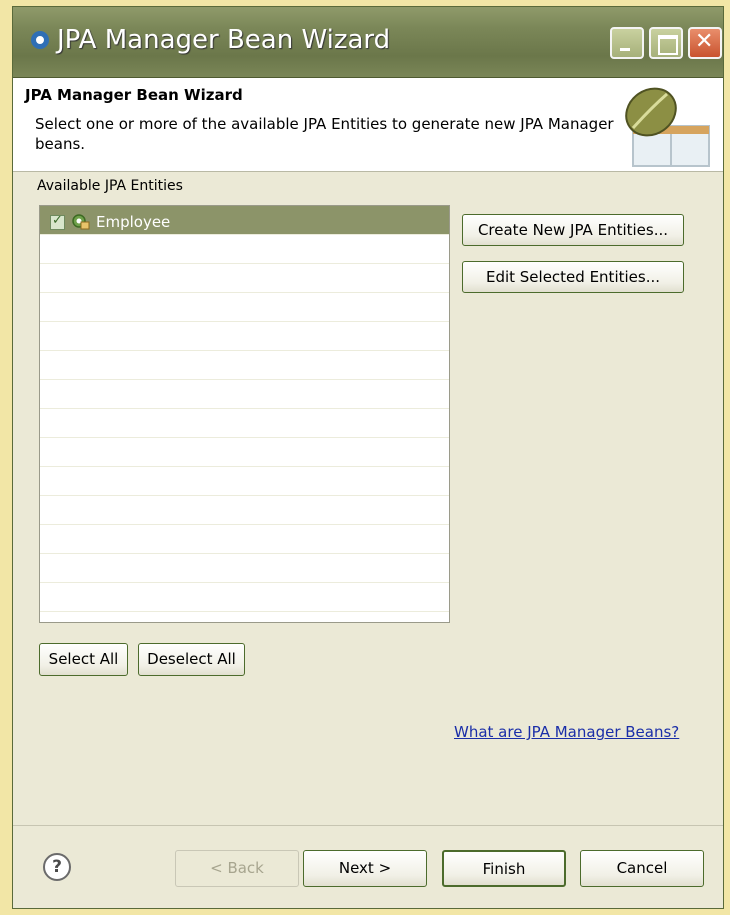 The width and height of the screenshot is (730, 915). Describe the element at coordinates (40, 40) in the screenshot. I see `app-icon` at that location.